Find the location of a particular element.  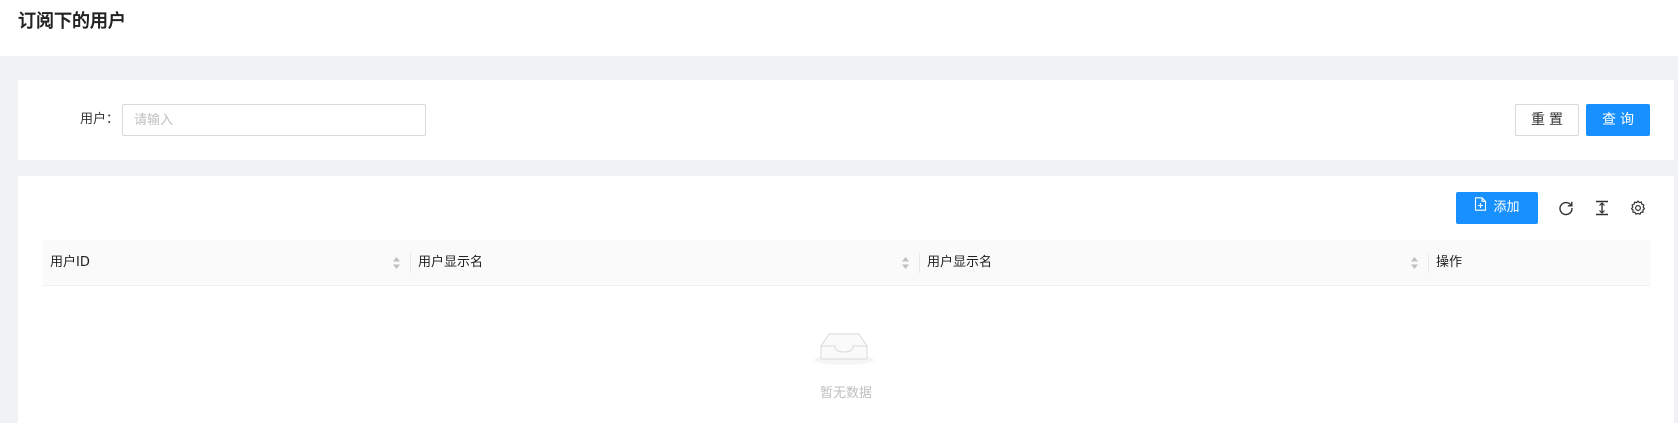

user-search-input is located at coordinates (274, 120).